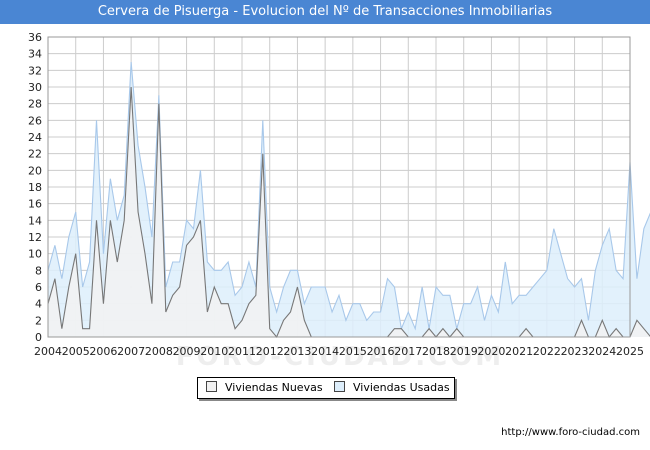 Image resolution: width=650 pixels, height=450 pixels. I want to click on x-tick-label: 2009, so click(187, 351).